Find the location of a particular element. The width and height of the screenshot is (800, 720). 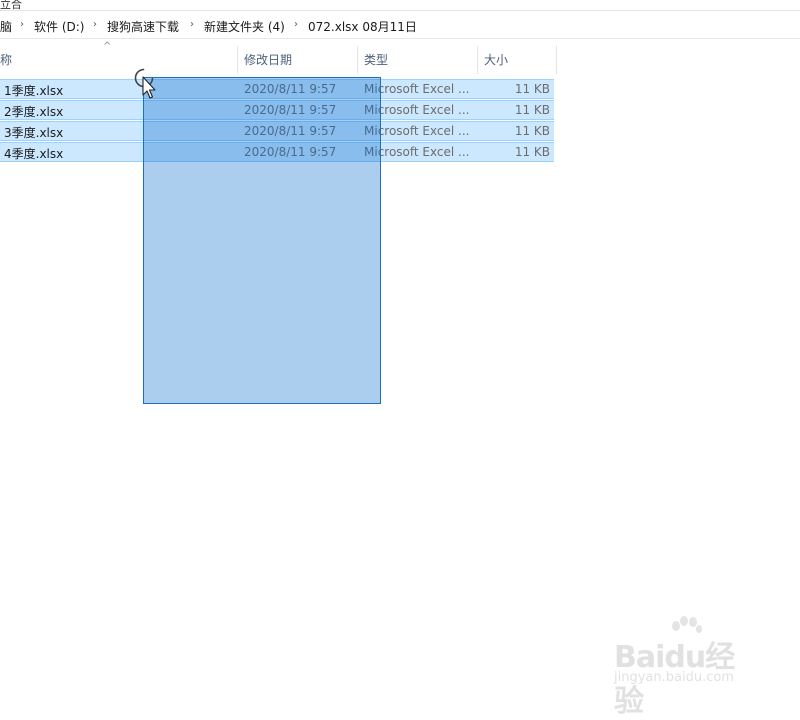

baidu-jingyan-watermark: Baidu经验 jingyan.baidu.com is located at coordinates (685, 666).